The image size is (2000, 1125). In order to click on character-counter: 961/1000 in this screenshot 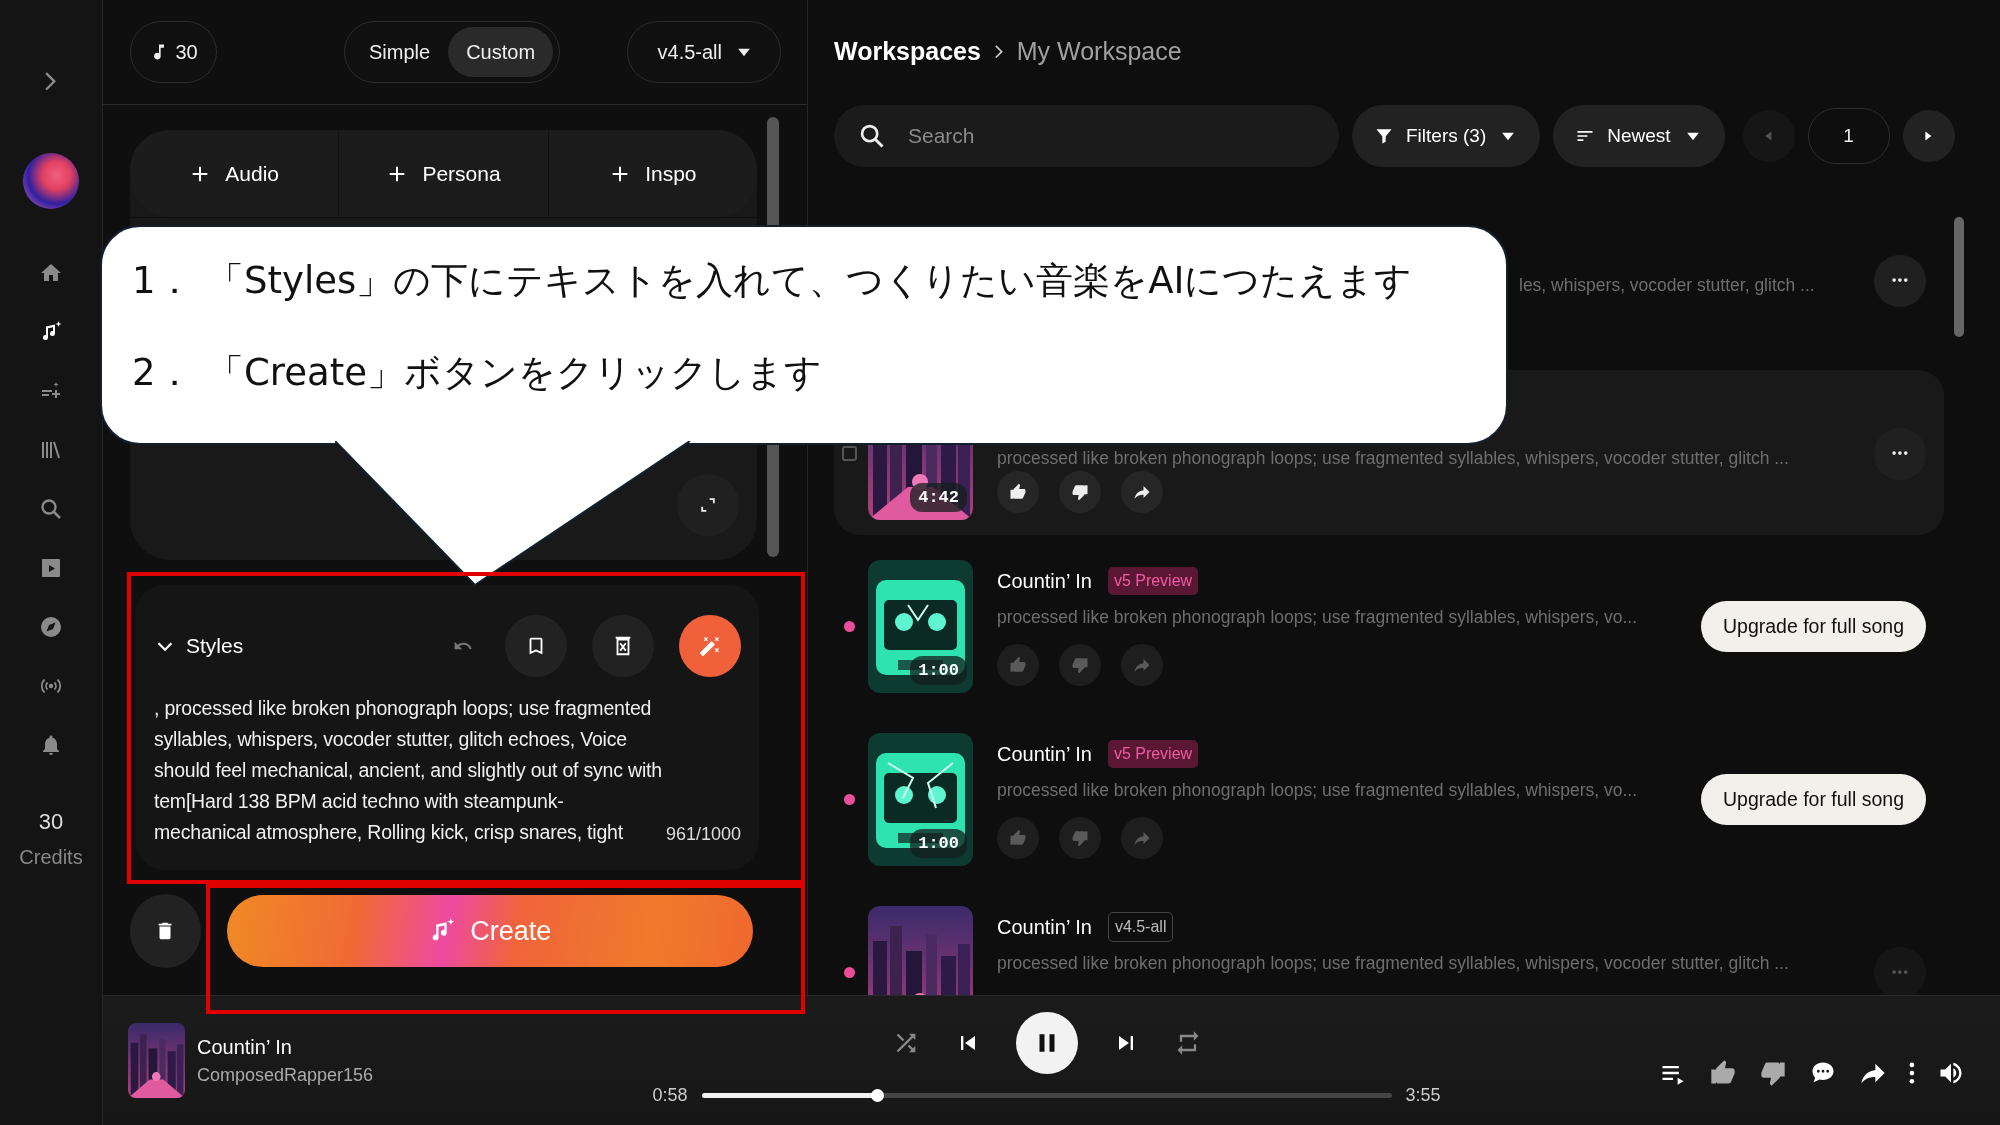, I will do `click(703, 834)`.